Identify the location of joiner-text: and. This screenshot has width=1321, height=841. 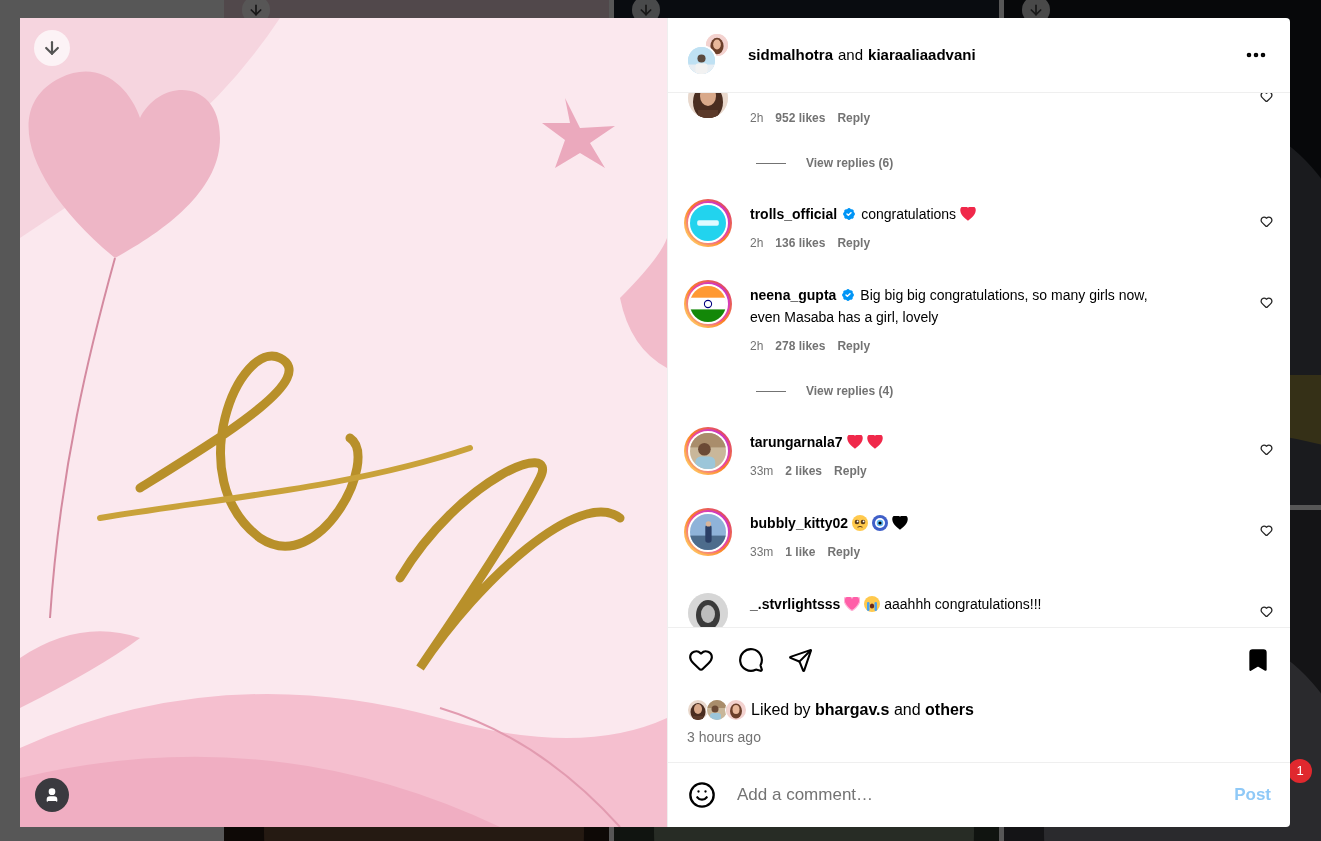
(851, 54).